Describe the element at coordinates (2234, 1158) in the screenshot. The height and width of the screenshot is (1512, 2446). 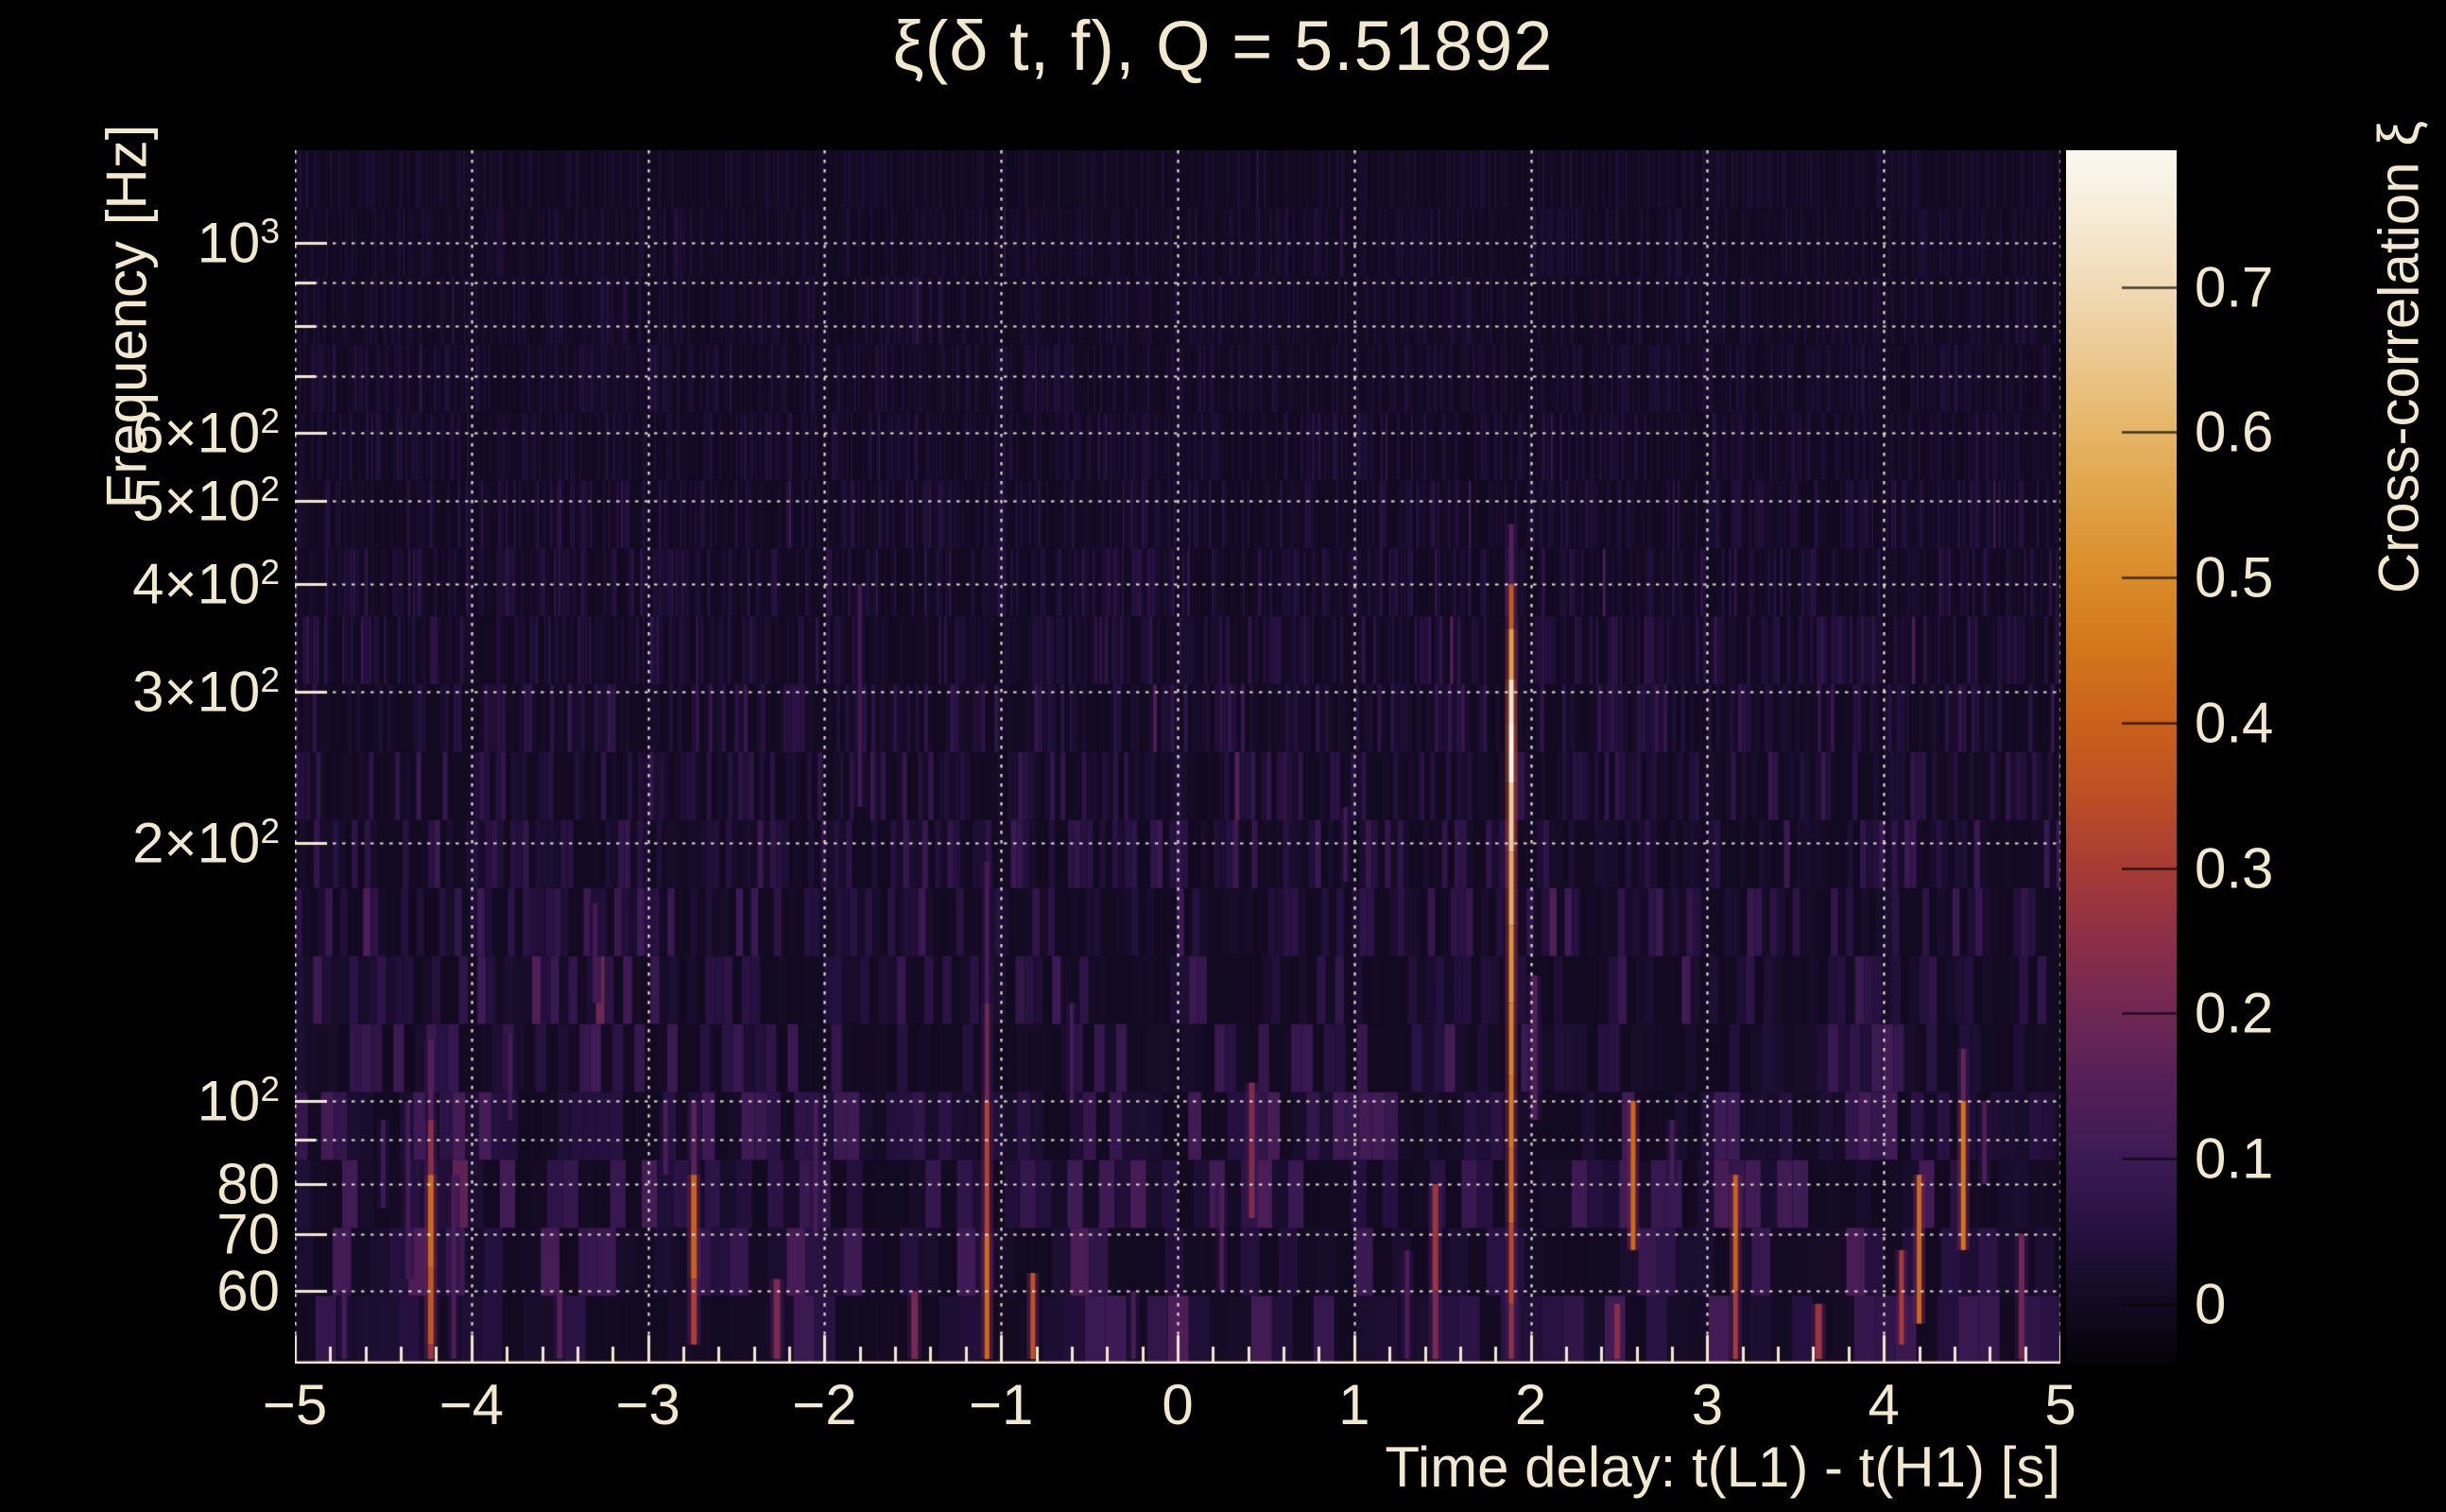
I see `colorbar-tick-label: 0.1` at that location.